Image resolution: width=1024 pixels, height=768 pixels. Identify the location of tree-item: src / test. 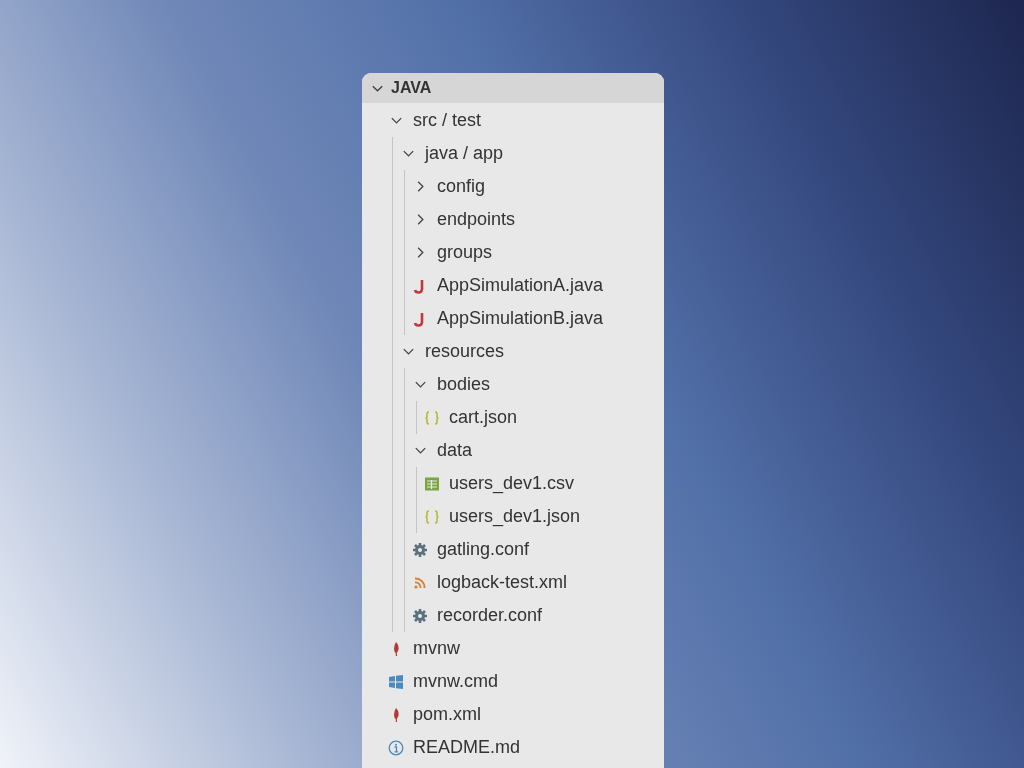
(513, 120).